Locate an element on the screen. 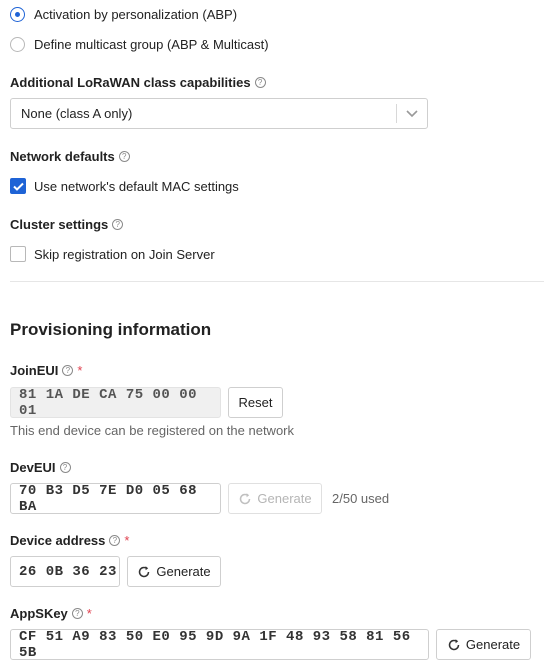 Image resolution: width=544 pixels, height=661 pixels. device-address-generate-button: Generate is located at coordinates (174, 571).